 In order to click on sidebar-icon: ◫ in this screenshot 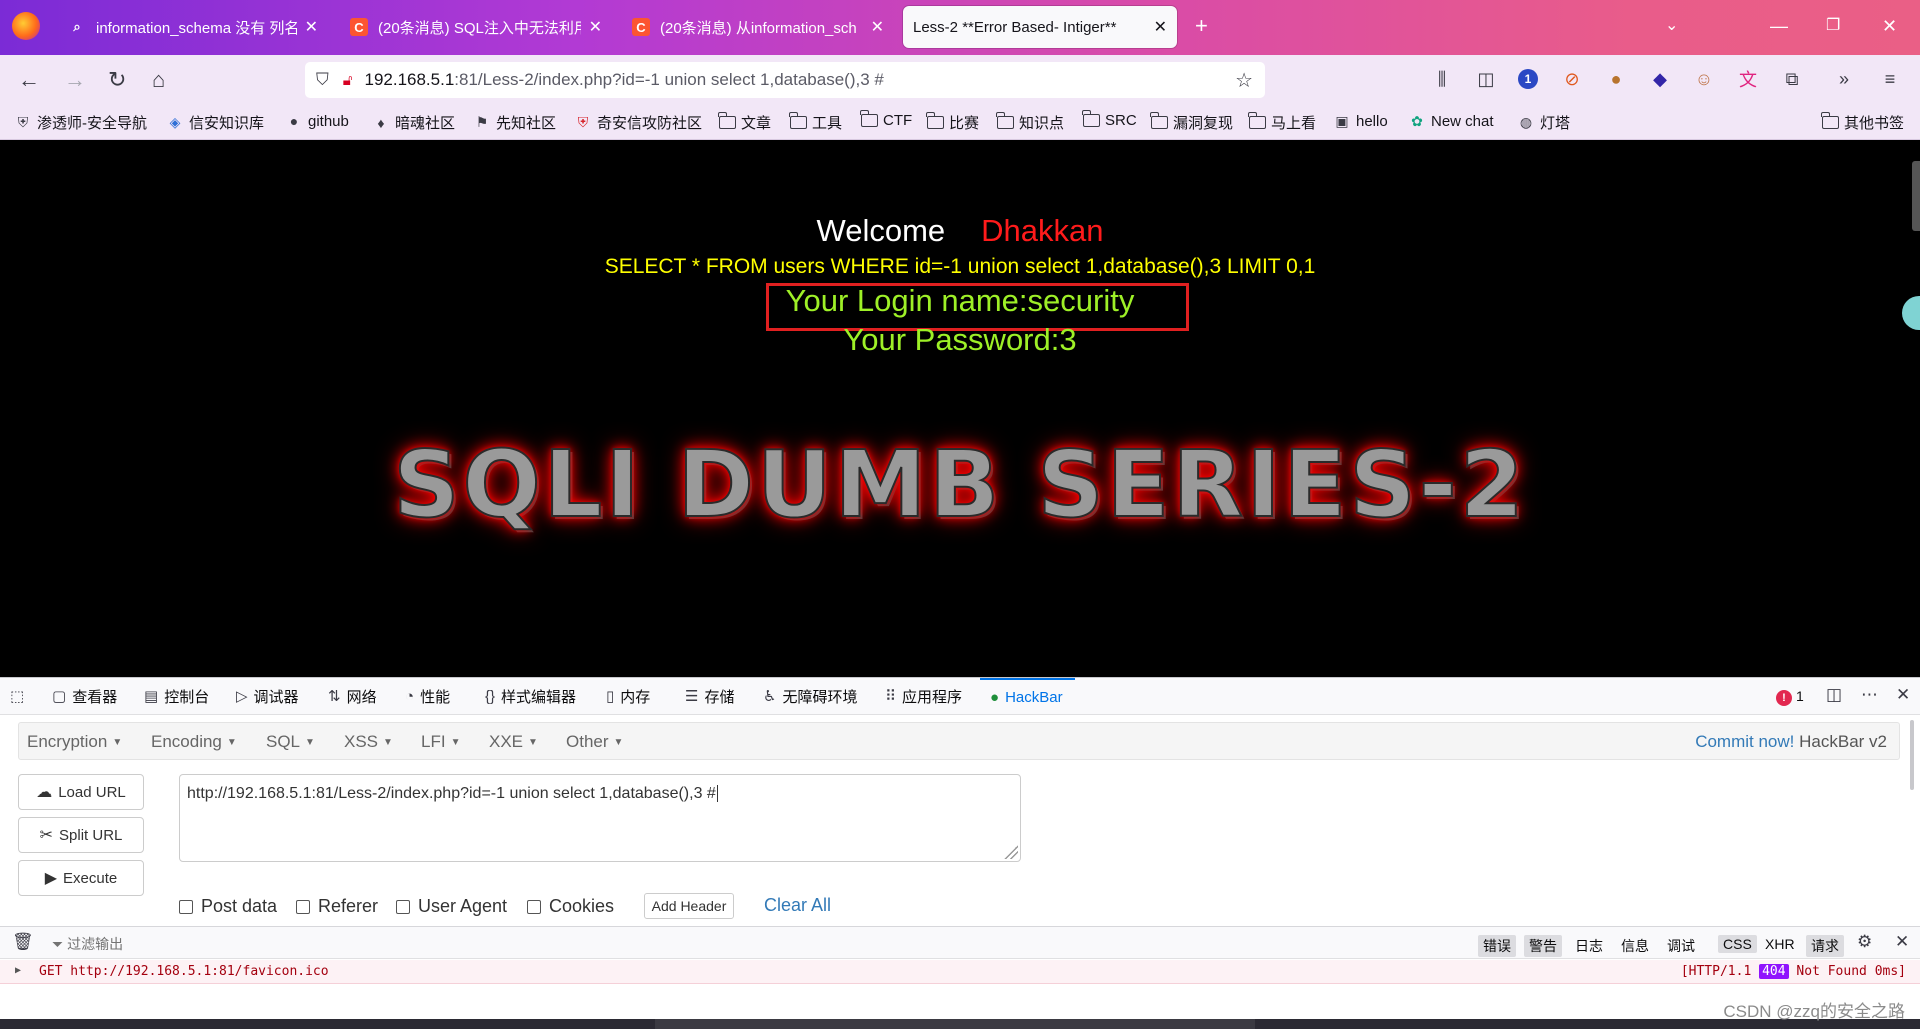, I will do `click(1486, 79)`.